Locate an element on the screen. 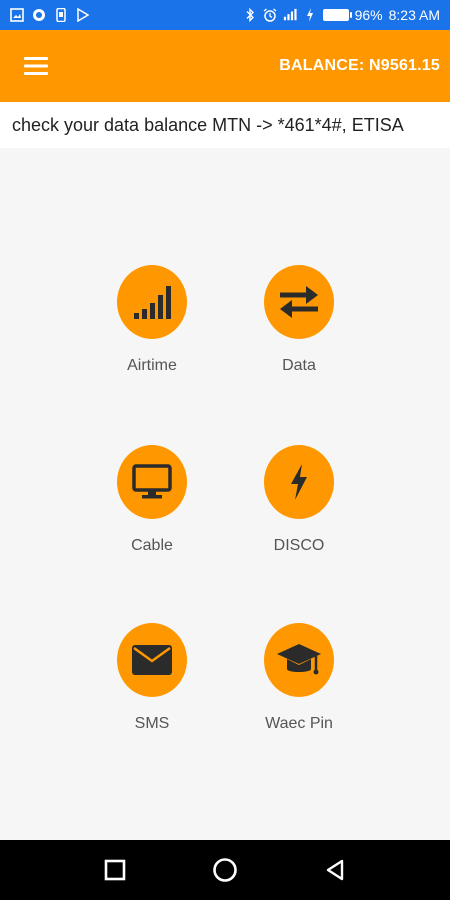  charging-icon is located at coordinates (310, 15).